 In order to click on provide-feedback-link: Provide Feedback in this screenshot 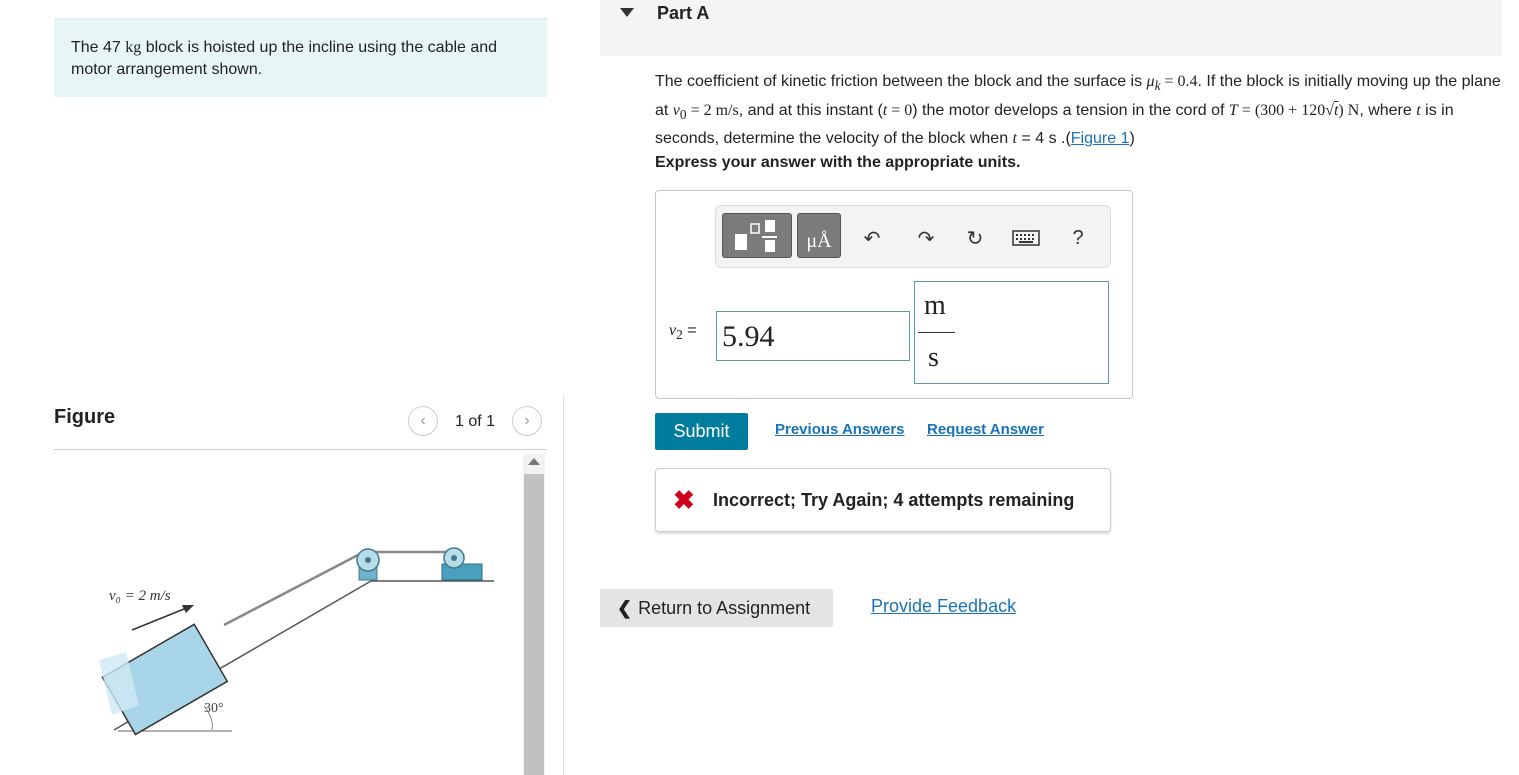, I will do `click(943, 606)`.